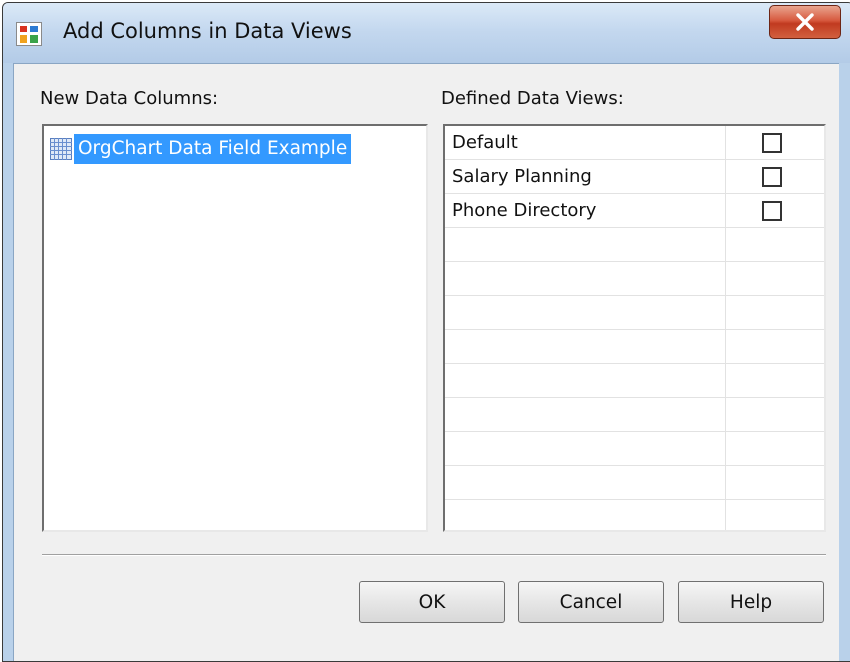  I want to click on view-name: Salary Planning, so click(522, 176).